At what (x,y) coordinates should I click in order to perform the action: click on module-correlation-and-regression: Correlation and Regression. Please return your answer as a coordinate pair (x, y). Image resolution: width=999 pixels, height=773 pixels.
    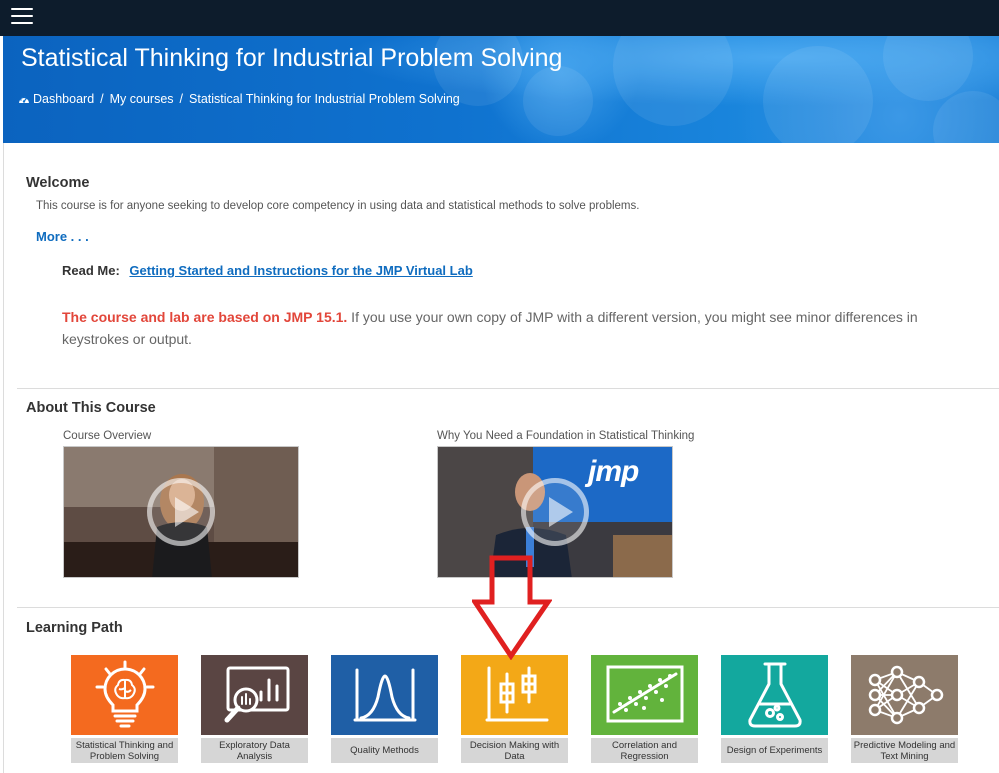
    Looking at the image, I should click on (644, 709).